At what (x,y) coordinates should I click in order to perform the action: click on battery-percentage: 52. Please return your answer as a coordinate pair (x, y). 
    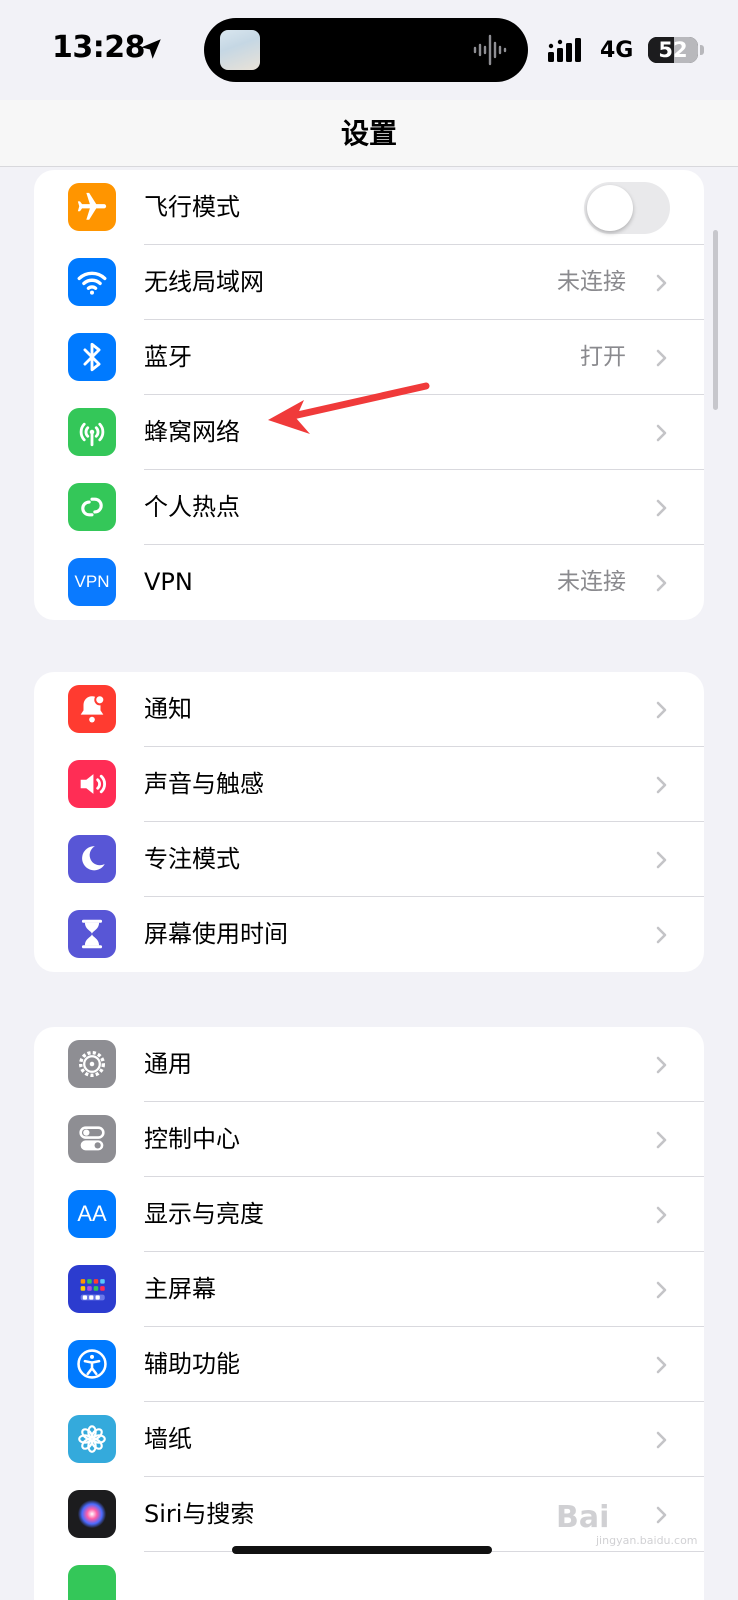
    Looking at the image, I should click on (673, 50).